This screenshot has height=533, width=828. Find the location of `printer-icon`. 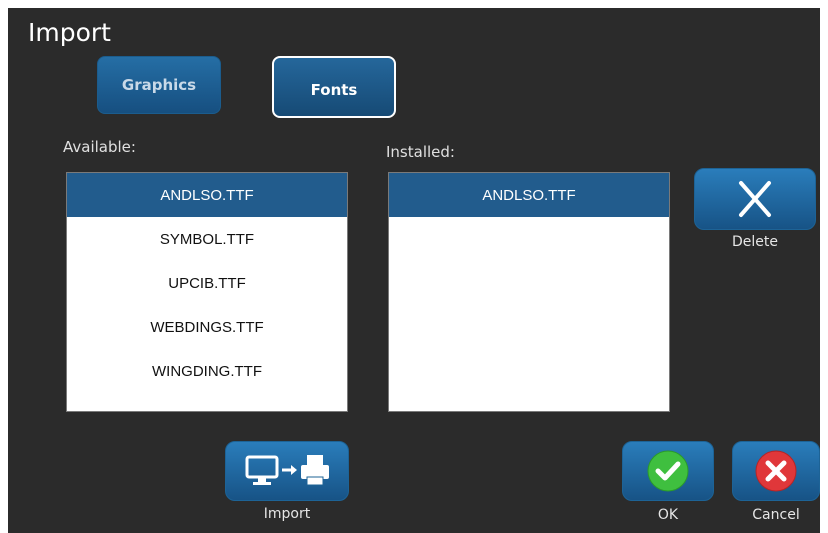

printer-icon is located at coordinates (315, 470).